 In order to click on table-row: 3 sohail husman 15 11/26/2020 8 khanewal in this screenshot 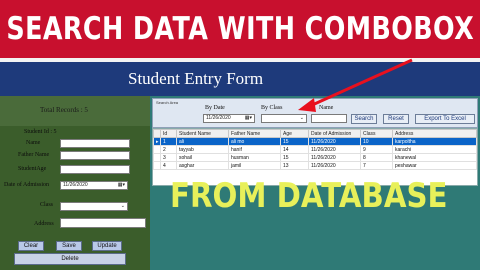, I will do `click(315, 157)`.